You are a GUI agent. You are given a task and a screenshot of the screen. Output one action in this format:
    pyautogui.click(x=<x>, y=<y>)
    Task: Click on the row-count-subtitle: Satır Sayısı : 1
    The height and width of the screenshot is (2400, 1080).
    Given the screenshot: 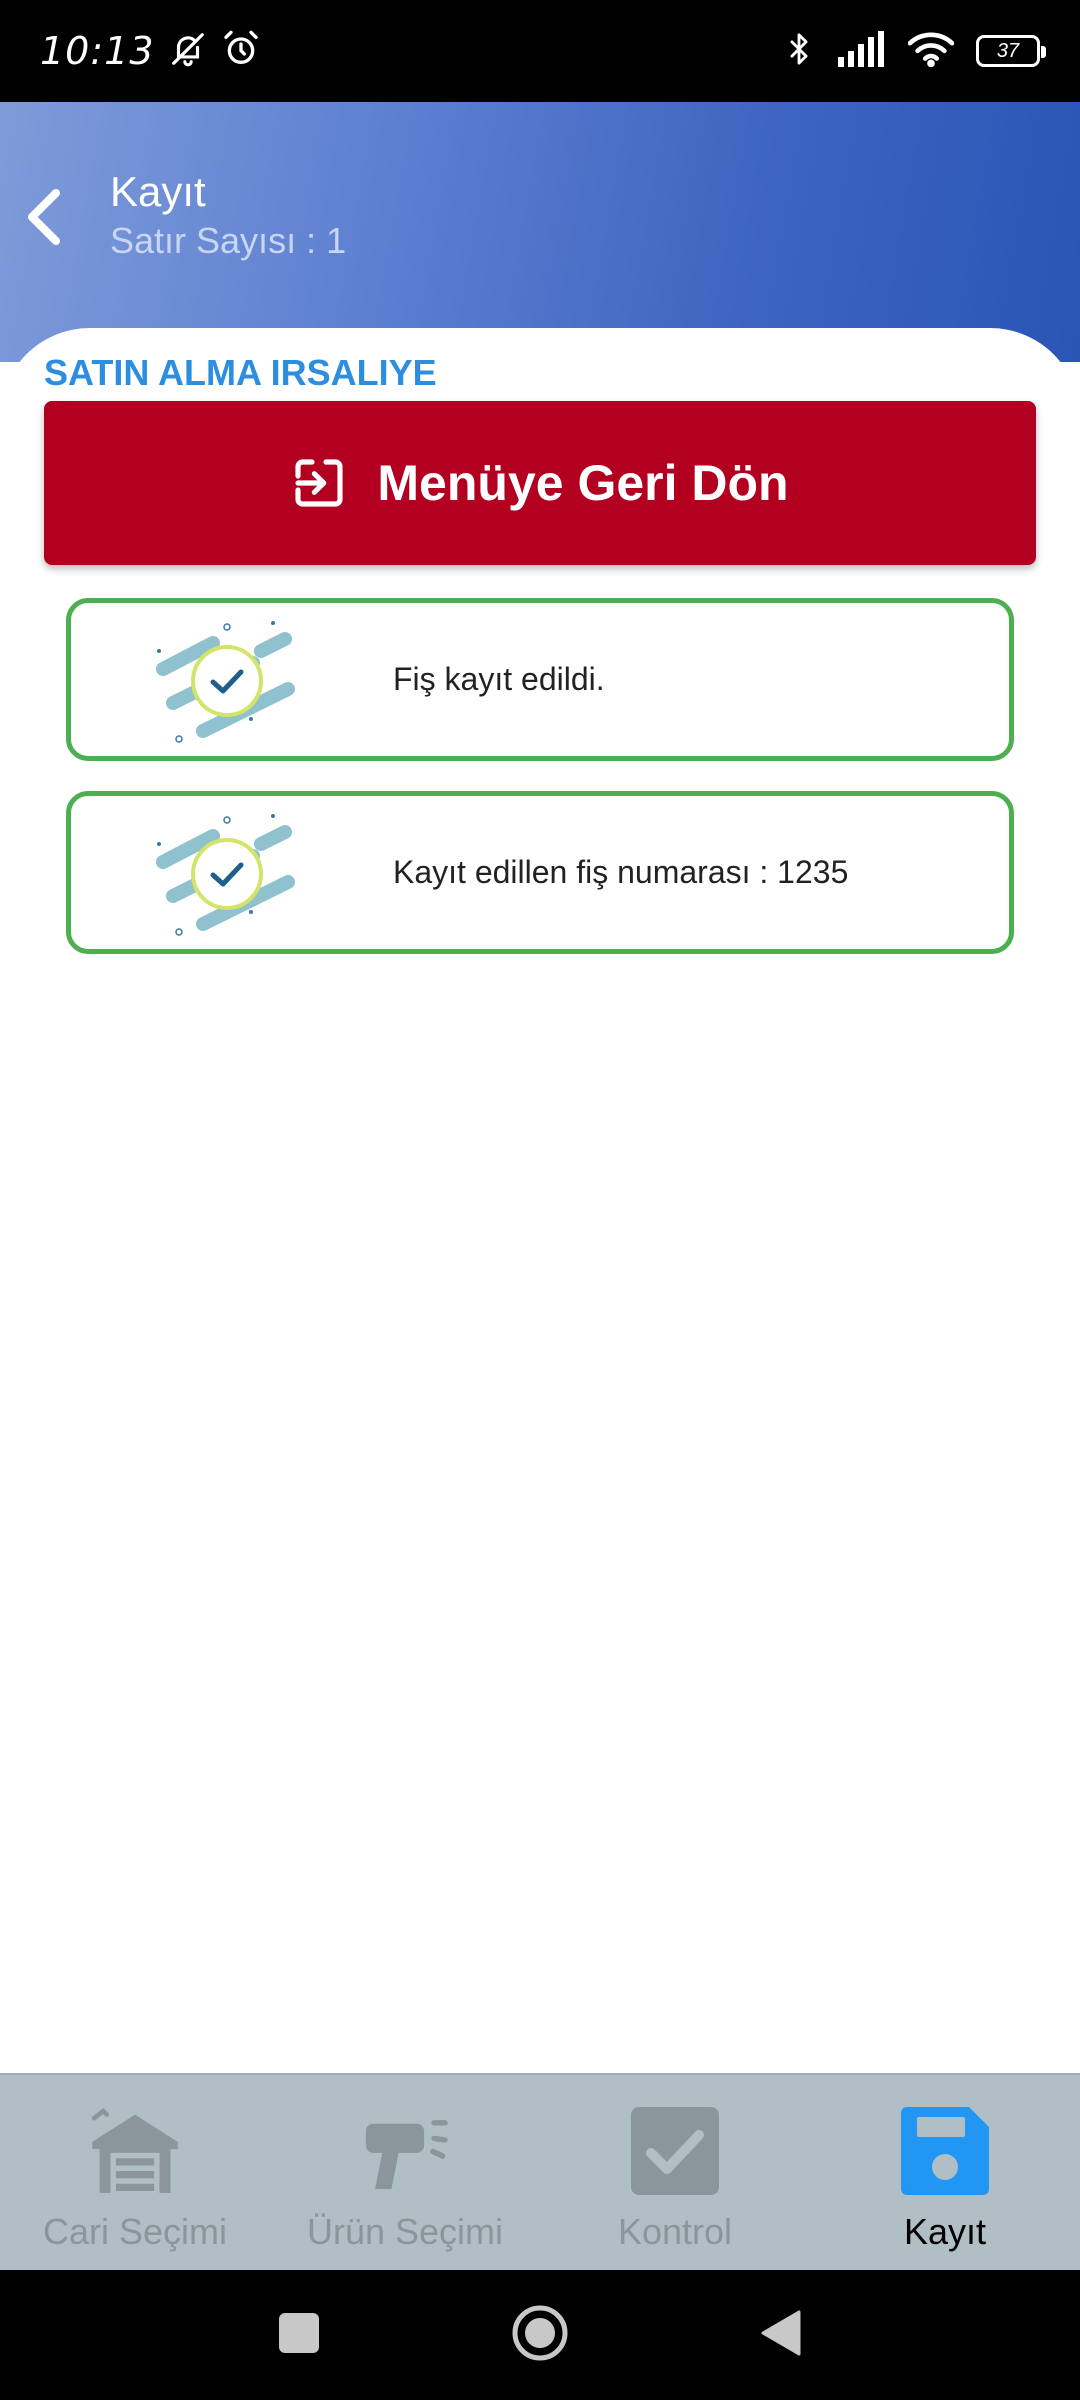 What is the action you would take?
    pyautogui.click(x=228, y=240)
    